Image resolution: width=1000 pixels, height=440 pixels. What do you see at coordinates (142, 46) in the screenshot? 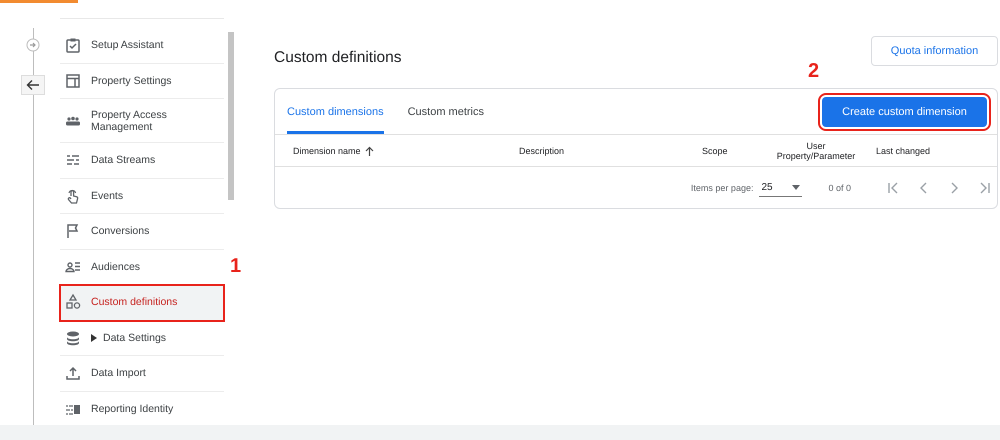
I see `sidebar-item: Setup Assistant` at bounding box center [142, 46].